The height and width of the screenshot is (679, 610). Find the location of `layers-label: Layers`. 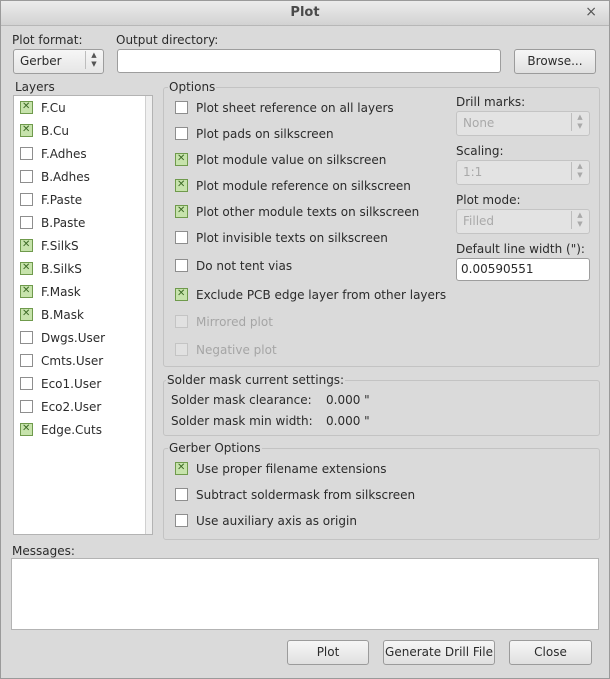

layers-label: Layers is located at coordinates (35, 87).